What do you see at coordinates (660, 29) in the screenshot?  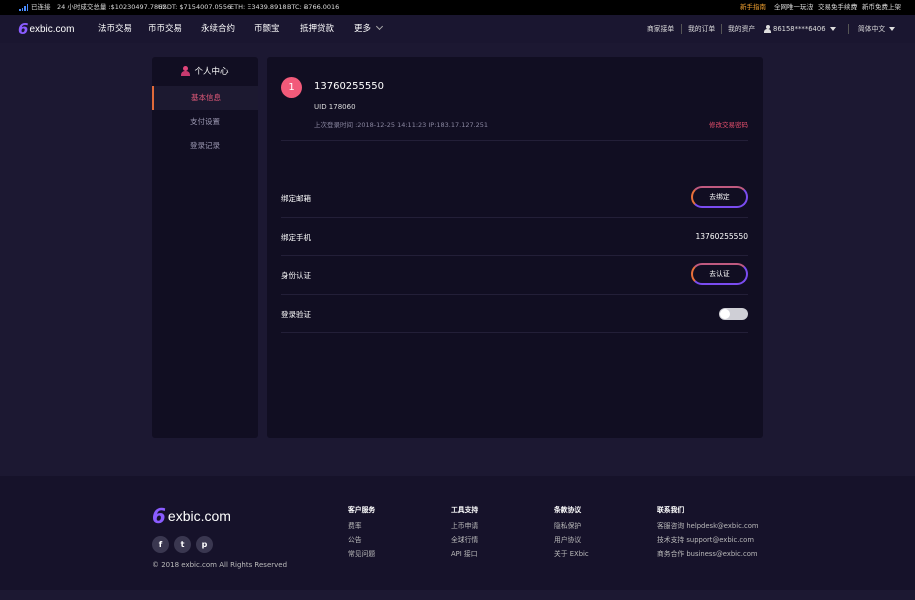 I see `merchant-link: 商家接单` at bounding box center [660, 29].